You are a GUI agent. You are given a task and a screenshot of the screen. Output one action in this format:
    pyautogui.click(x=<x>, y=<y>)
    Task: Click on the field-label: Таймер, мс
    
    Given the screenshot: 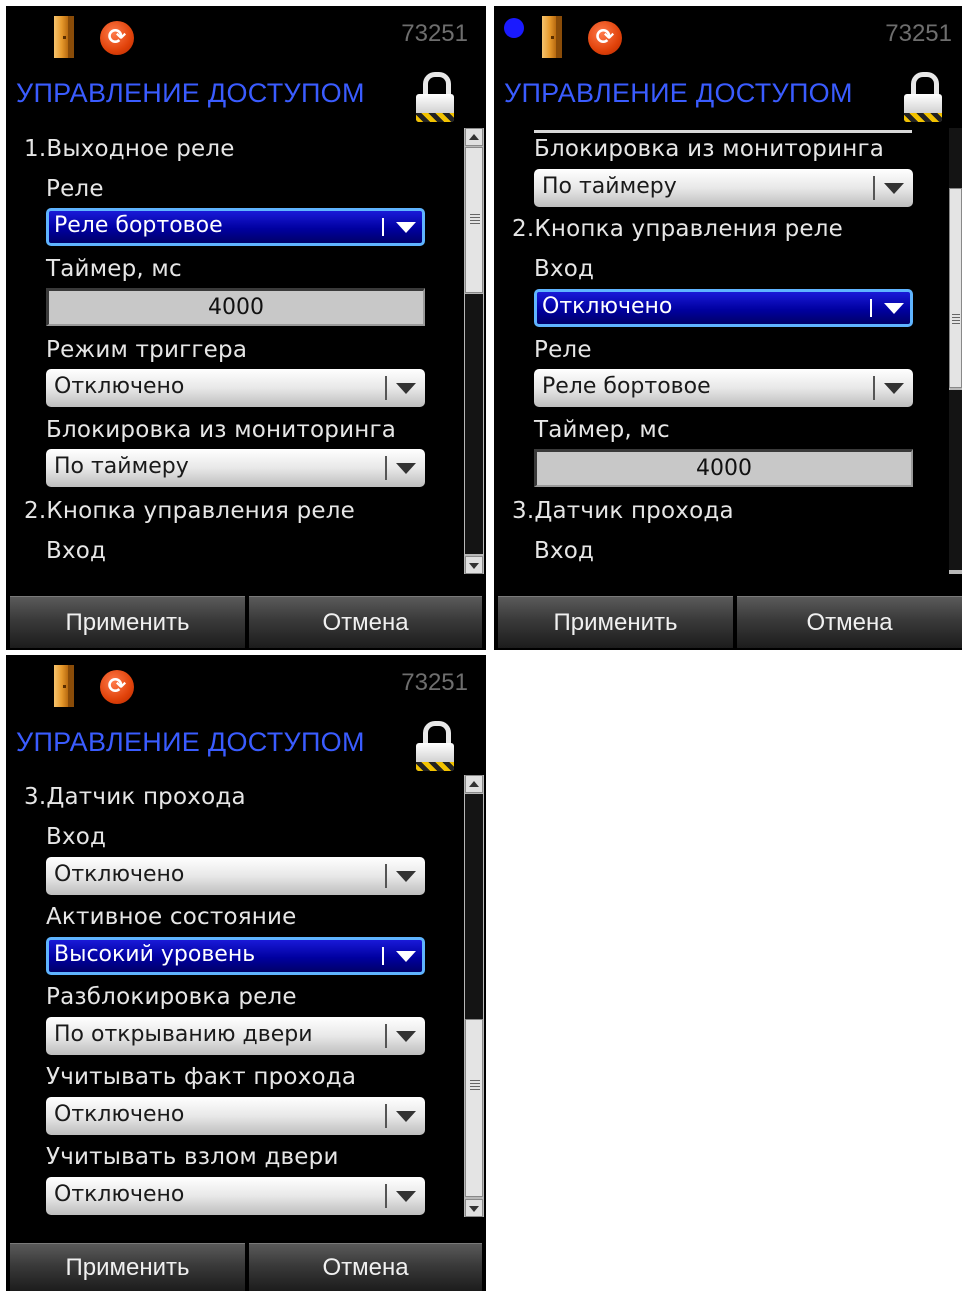 What is the action you would take?
    pyautogui.click(x=114, y=269)
    